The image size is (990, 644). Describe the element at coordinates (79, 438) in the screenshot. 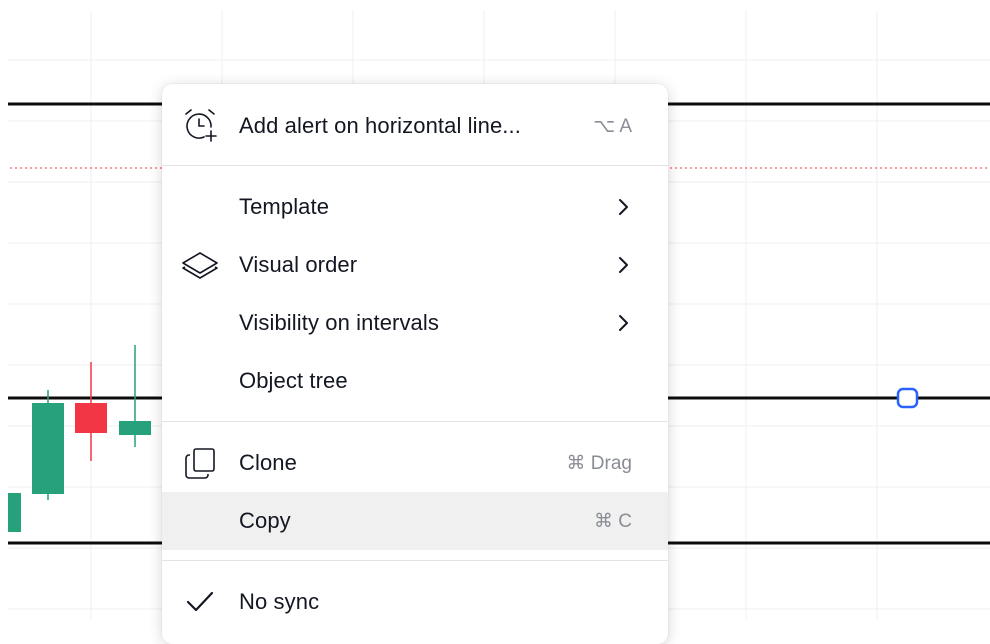

I see `candlesticks` at that location.